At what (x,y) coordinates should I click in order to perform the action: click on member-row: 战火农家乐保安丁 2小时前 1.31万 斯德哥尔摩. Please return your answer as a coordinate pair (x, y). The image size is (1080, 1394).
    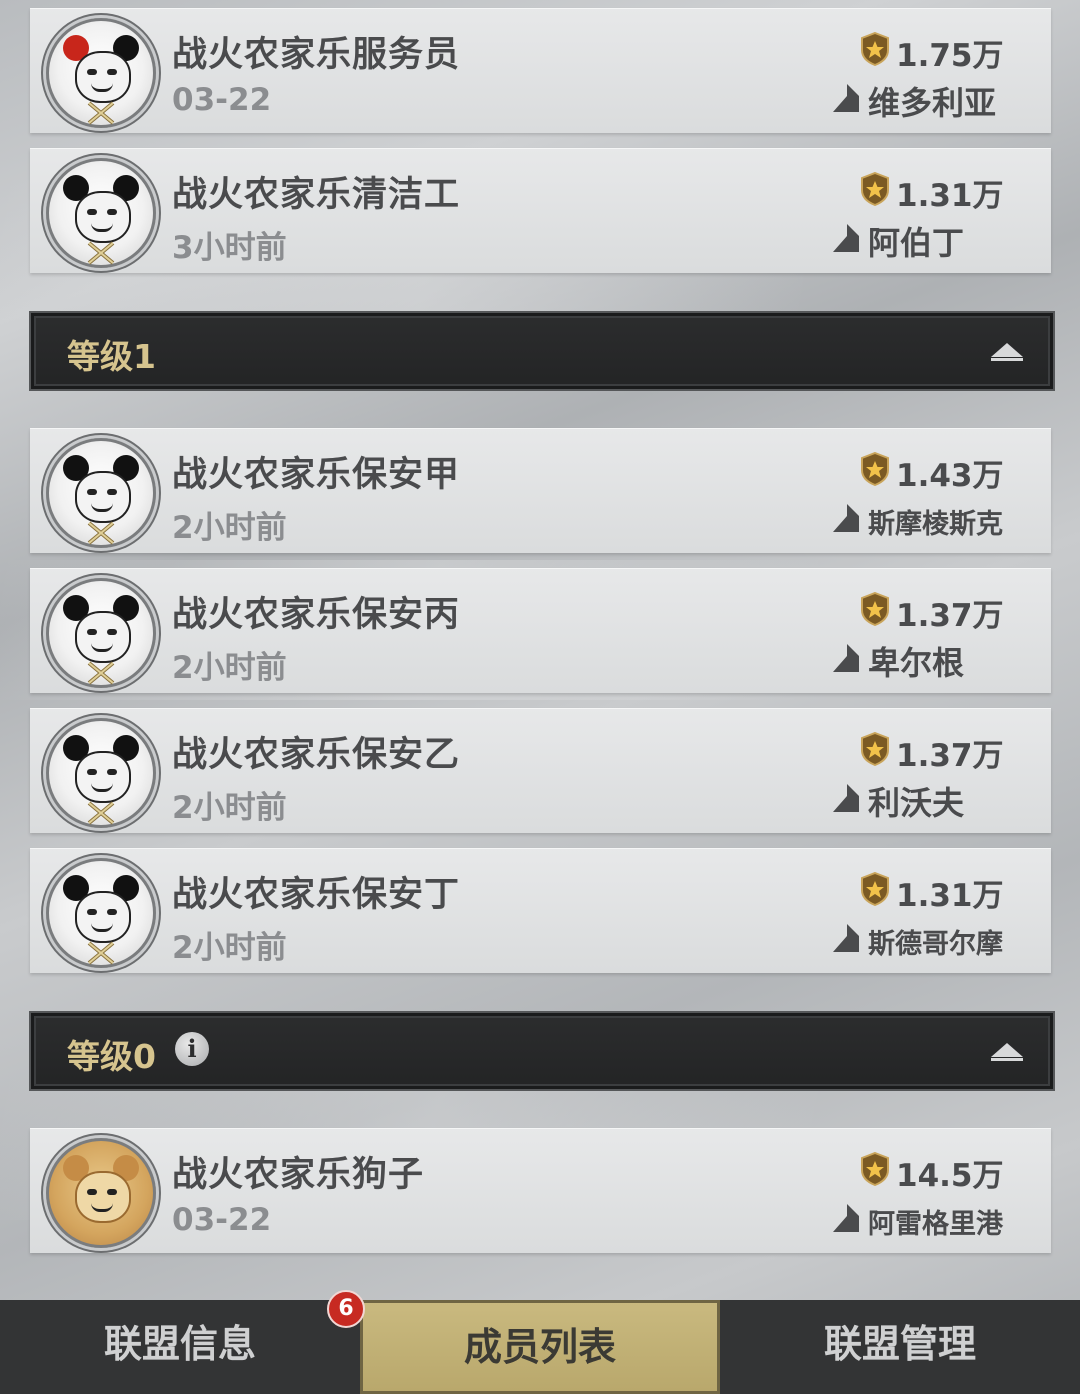
    Looking at the image, I should click on (540, 910).